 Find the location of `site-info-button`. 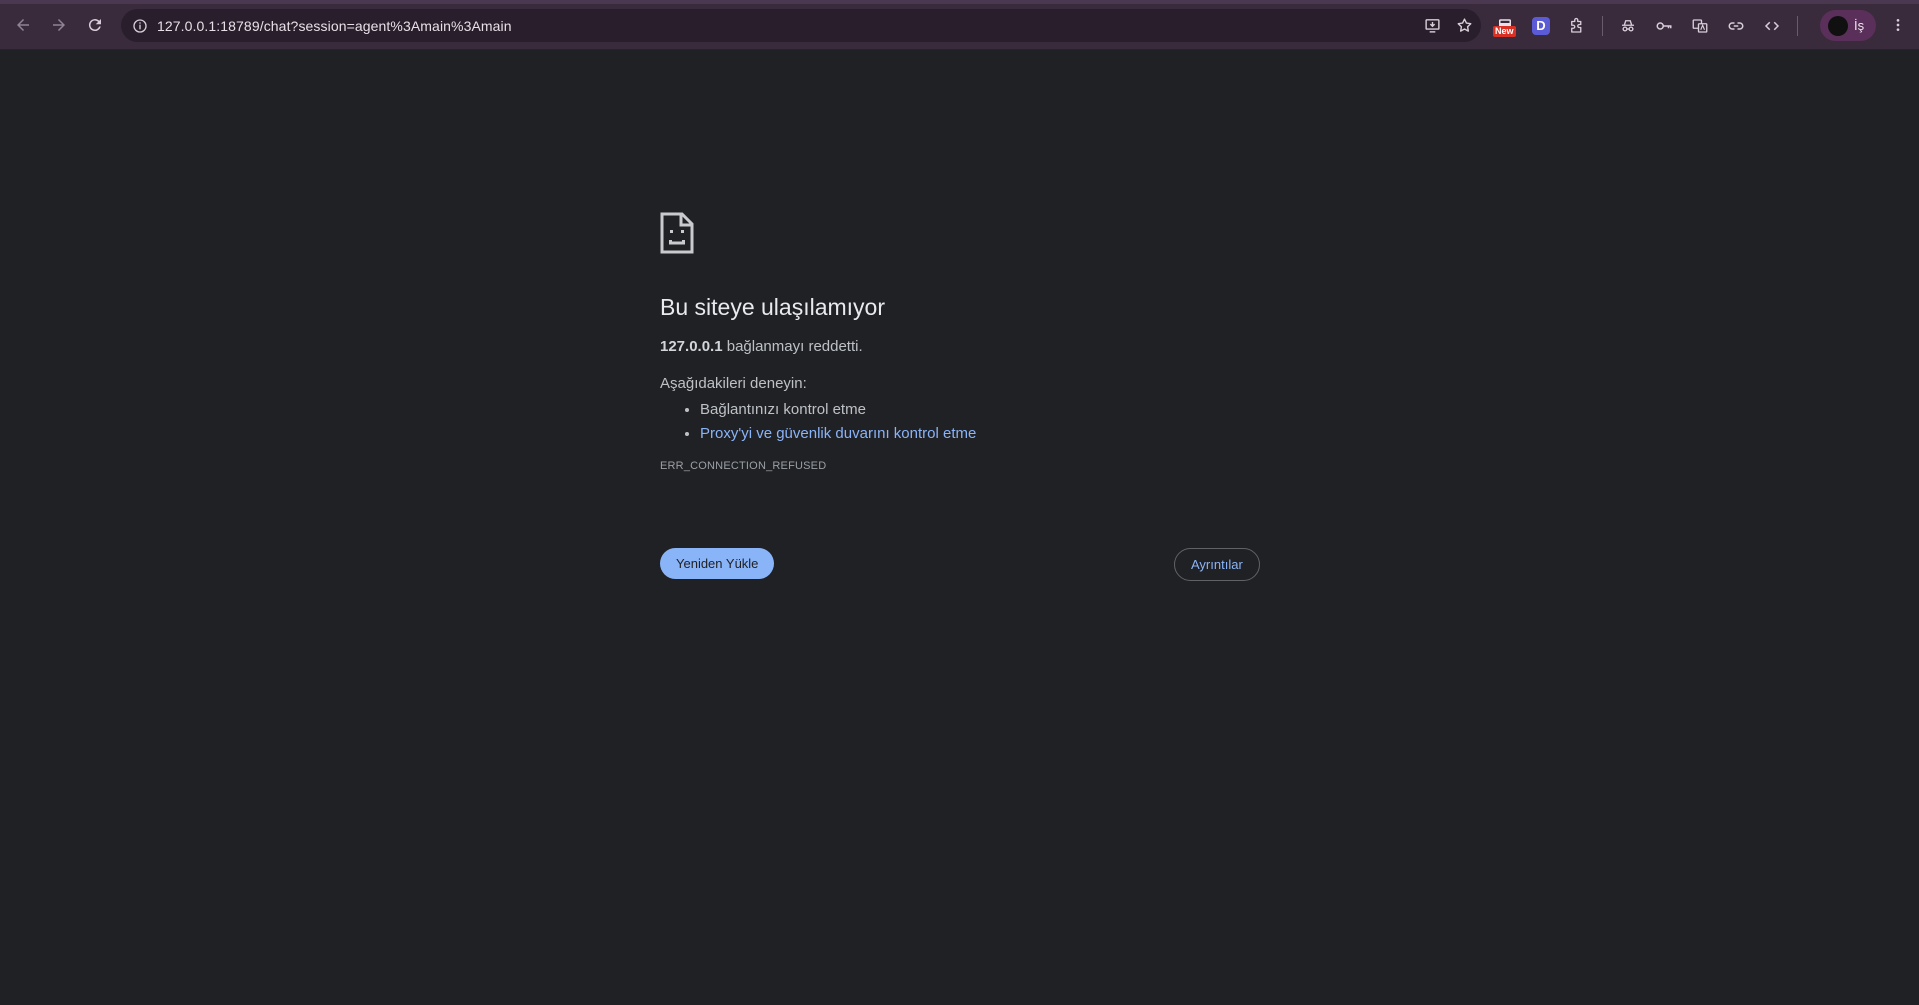

site-info-button is located at coordinates (140, 25).